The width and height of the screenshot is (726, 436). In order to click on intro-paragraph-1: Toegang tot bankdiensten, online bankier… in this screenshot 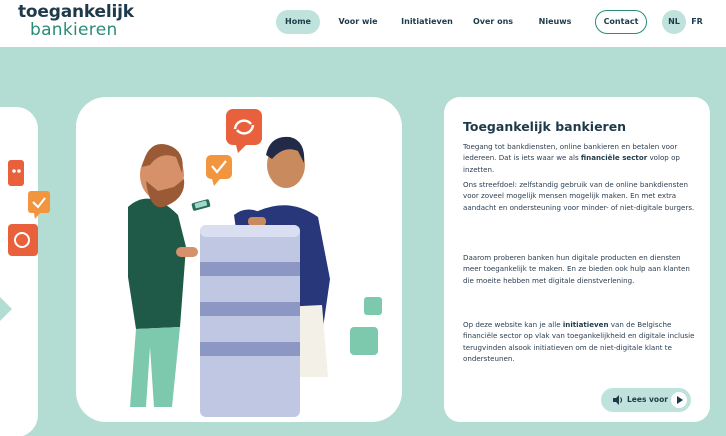, I will do `click(581, 158)`.